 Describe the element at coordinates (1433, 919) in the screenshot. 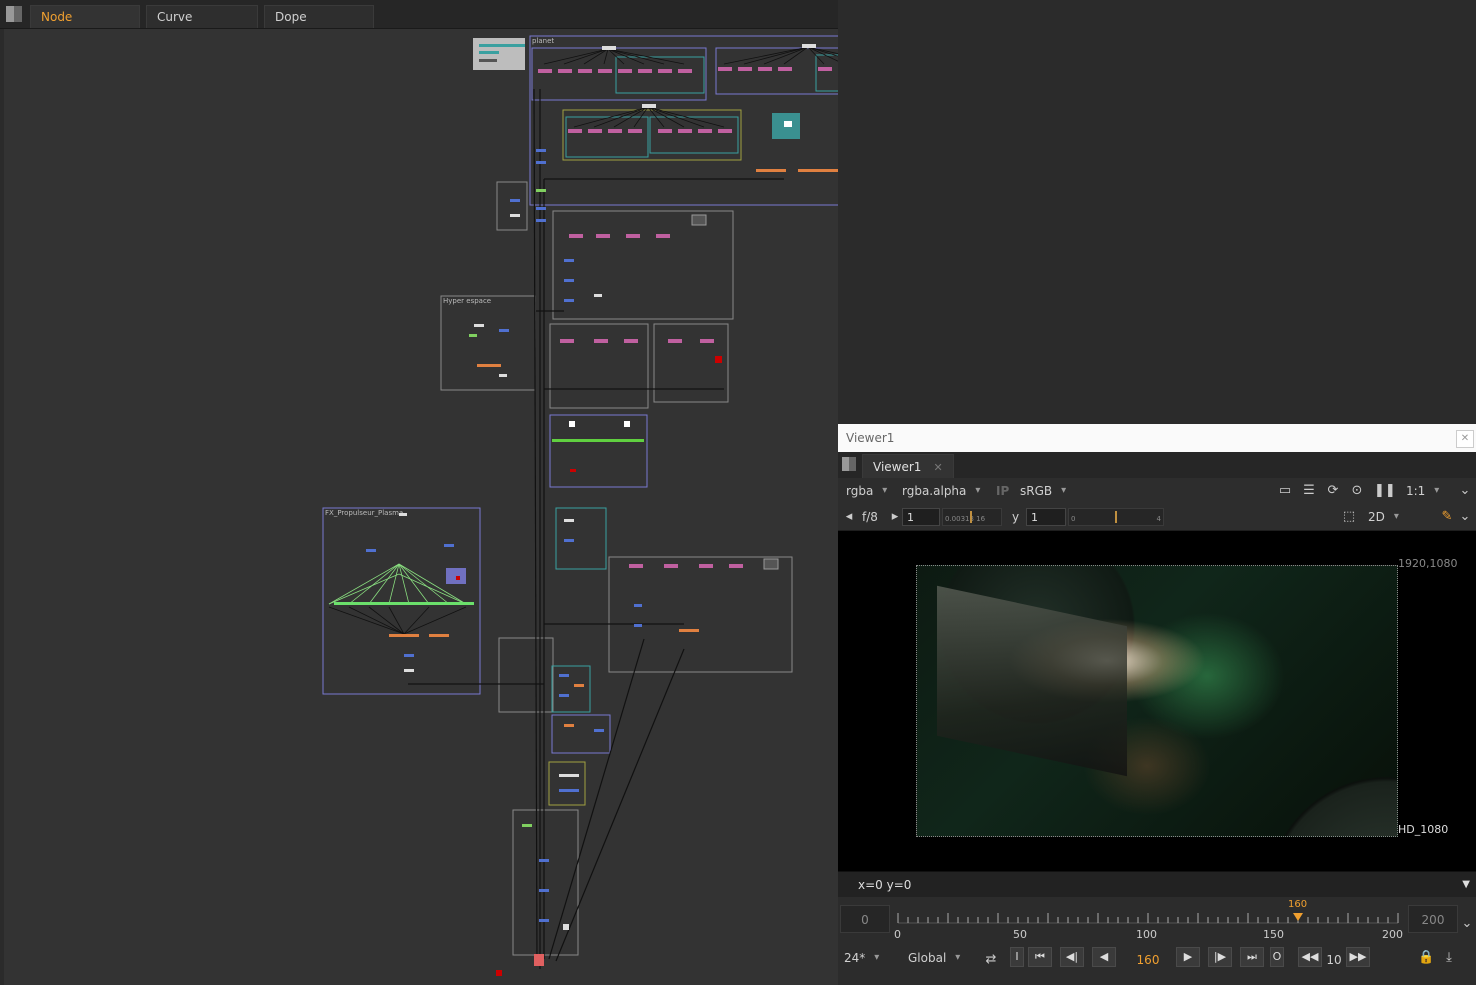

I see `timeline-end-field: 200` at that location.